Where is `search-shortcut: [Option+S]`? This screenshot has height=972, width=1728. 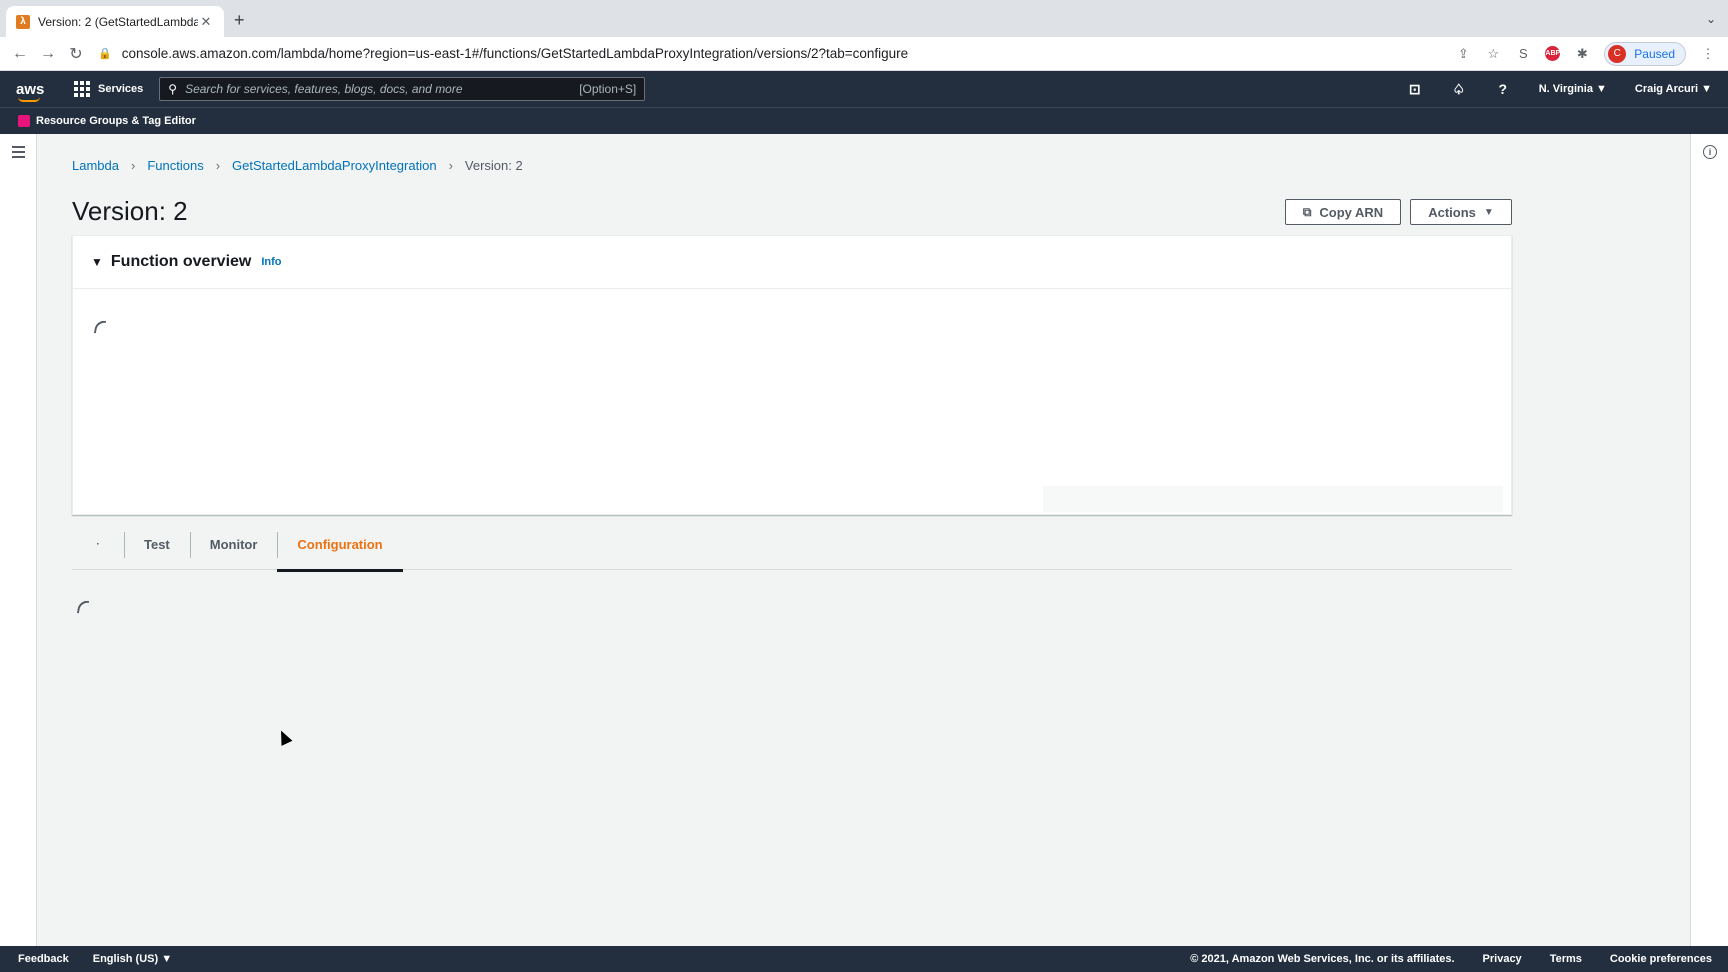 search-shortcut: [Option+S] is located at coordinates (608, 89).